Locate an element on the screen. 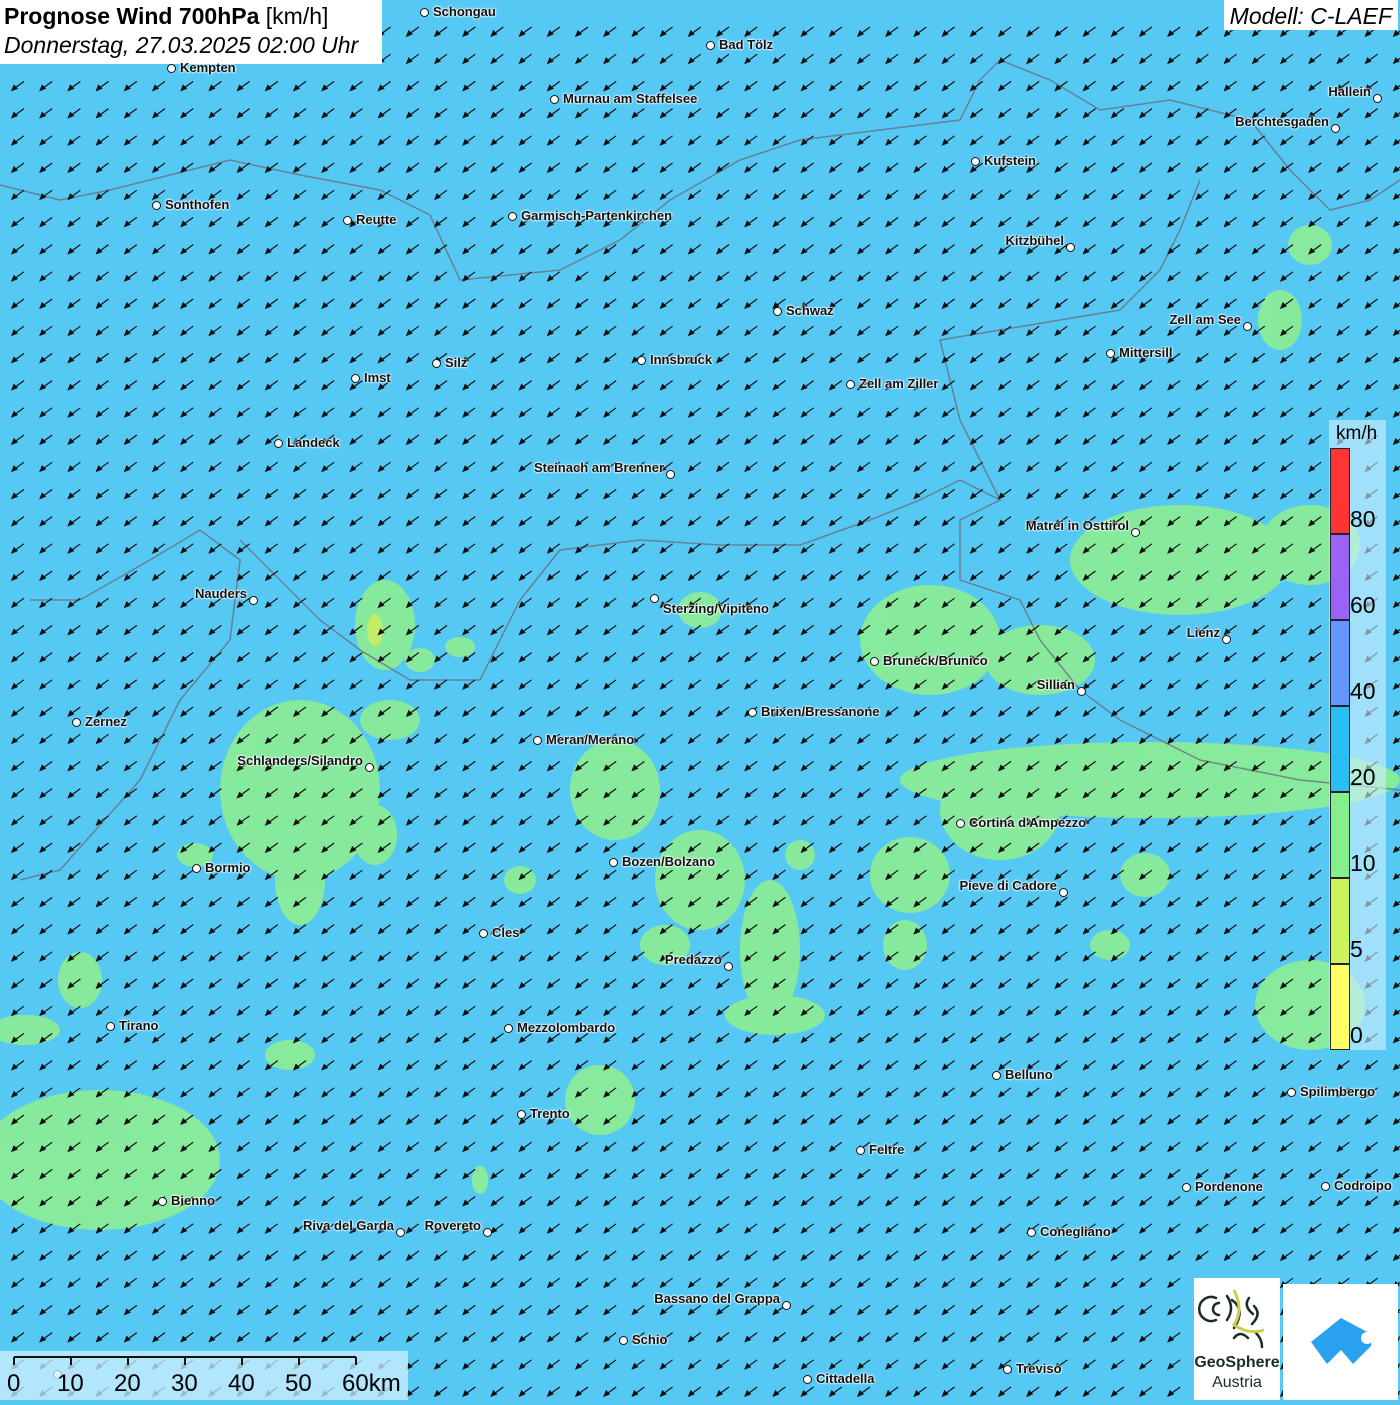 The image size is (1400, 1405). title-text: Prognose Wind 700hPa is located at coordinates (131, 16).